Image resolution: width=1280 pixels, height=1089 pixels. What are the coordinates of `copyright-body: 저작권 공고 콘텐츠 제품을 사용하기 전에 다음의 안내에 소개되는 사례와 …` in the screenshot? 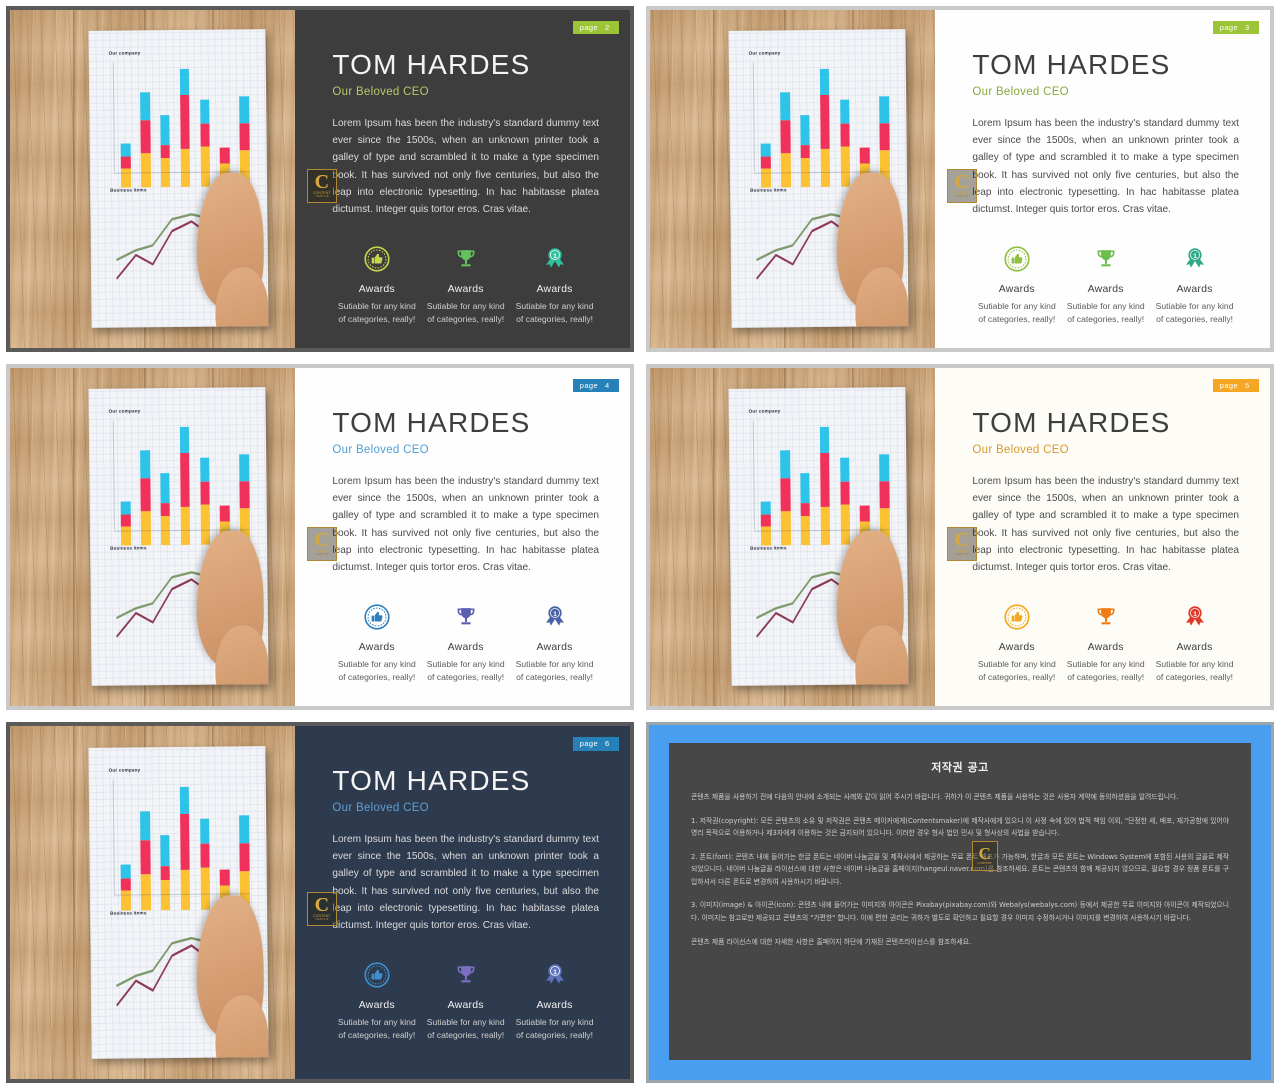 It's located at (960, 901).